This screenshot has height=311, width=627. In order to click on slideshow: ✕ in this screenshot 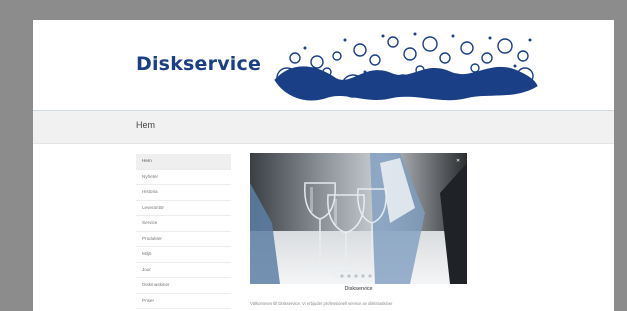, I will do `click(358, 218)`.